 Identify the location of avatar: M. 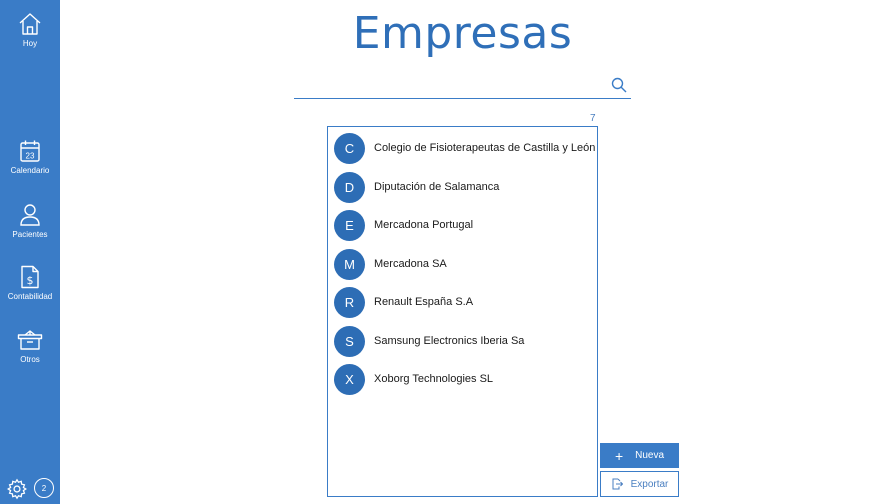
(349, 264).